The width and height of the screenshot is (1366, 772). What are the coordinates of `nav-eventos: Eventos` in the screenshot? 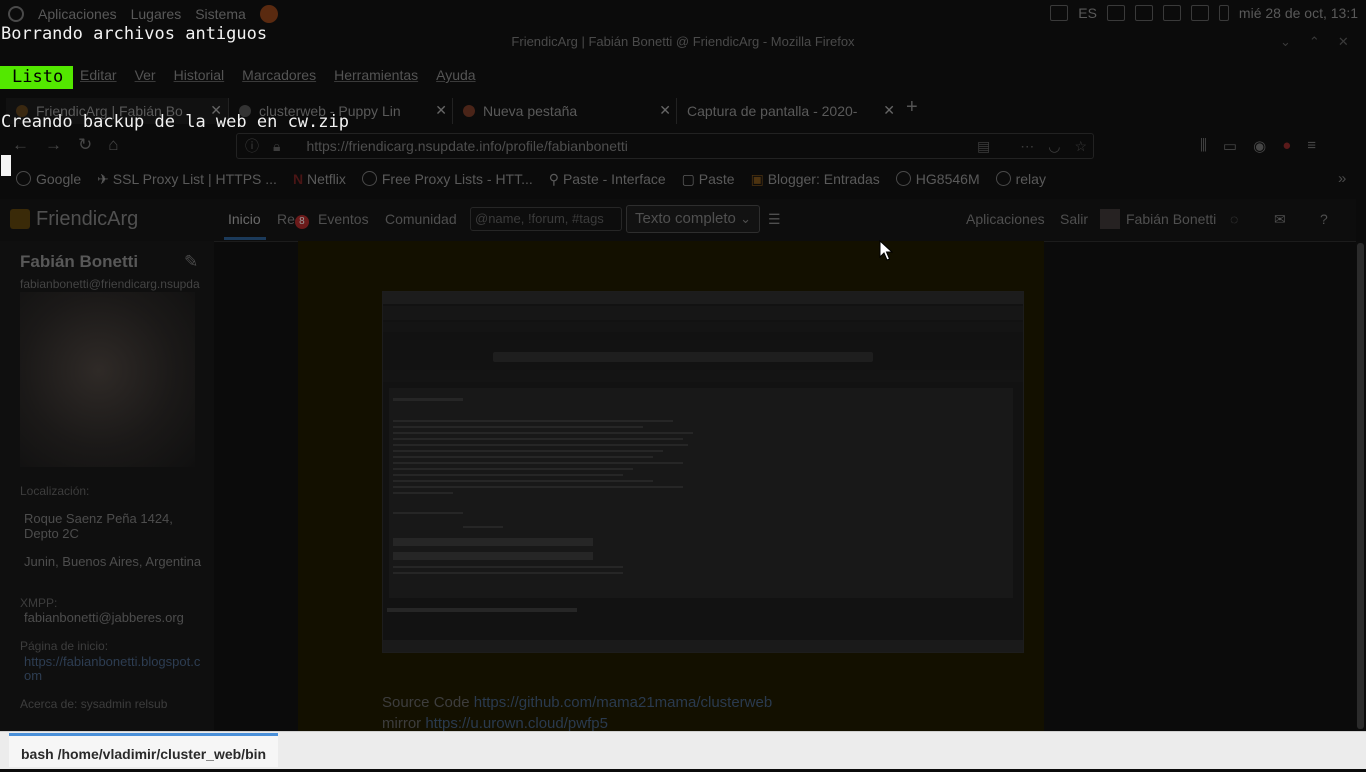 It's located at (343, 219).